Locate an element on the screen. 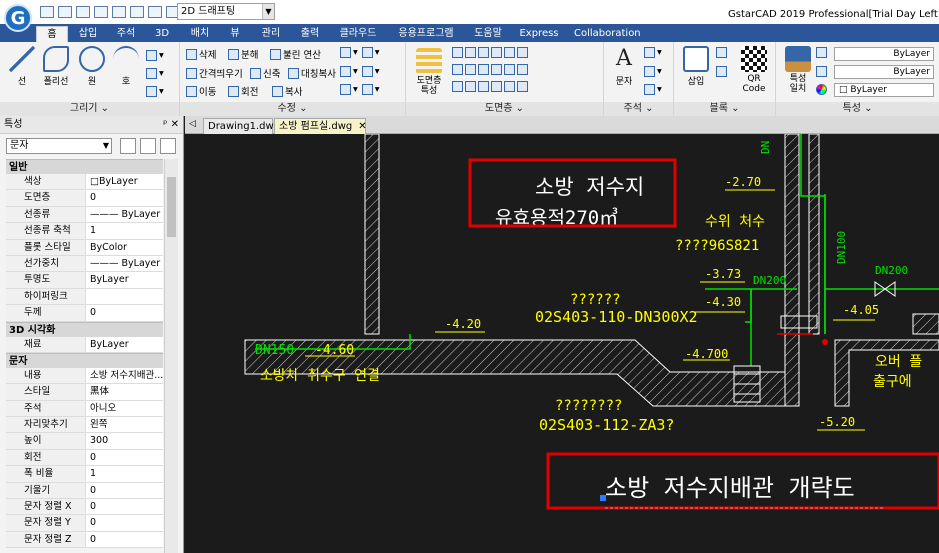 This screenshot has width=939, height=553. property-section: 일반 is located at coordinates (84, 166).